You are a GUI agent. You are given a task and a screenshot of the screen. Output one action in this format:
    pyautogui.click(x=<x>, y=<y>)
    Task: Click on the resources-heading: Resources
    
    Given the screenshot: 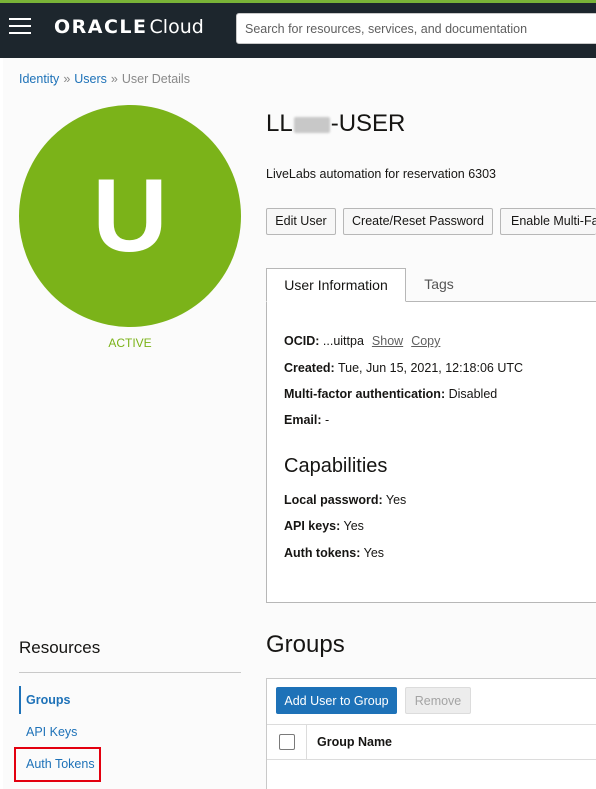 What is the action you would take?
    pyautogui.click(x=60, y=647)
    